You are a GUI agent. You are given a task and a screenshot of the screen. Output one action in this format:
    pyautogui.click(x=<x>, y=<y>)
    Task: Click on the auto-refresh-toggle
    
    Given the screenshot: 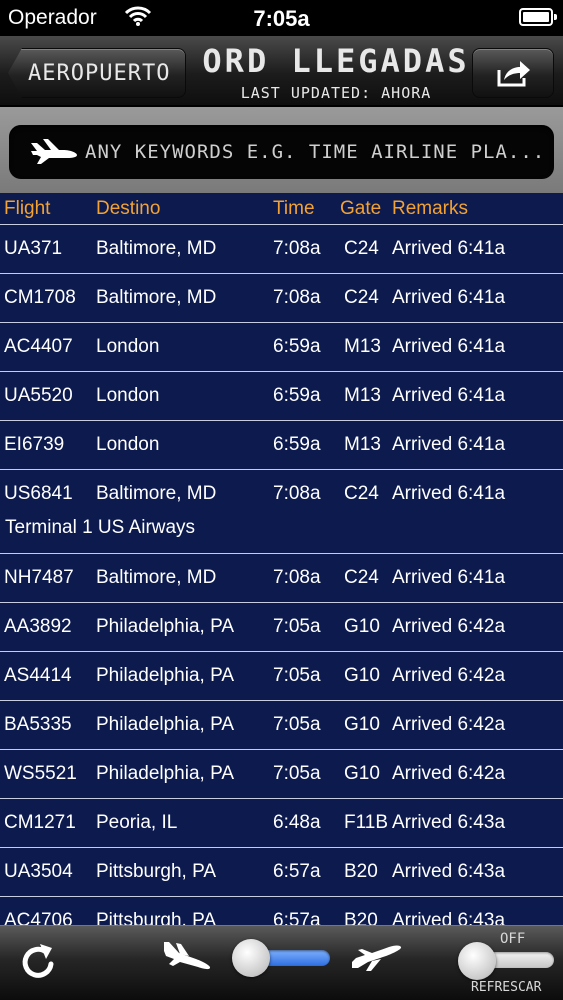 What is the action you would take?
    pyautogui.click(x=507, y=961)
    